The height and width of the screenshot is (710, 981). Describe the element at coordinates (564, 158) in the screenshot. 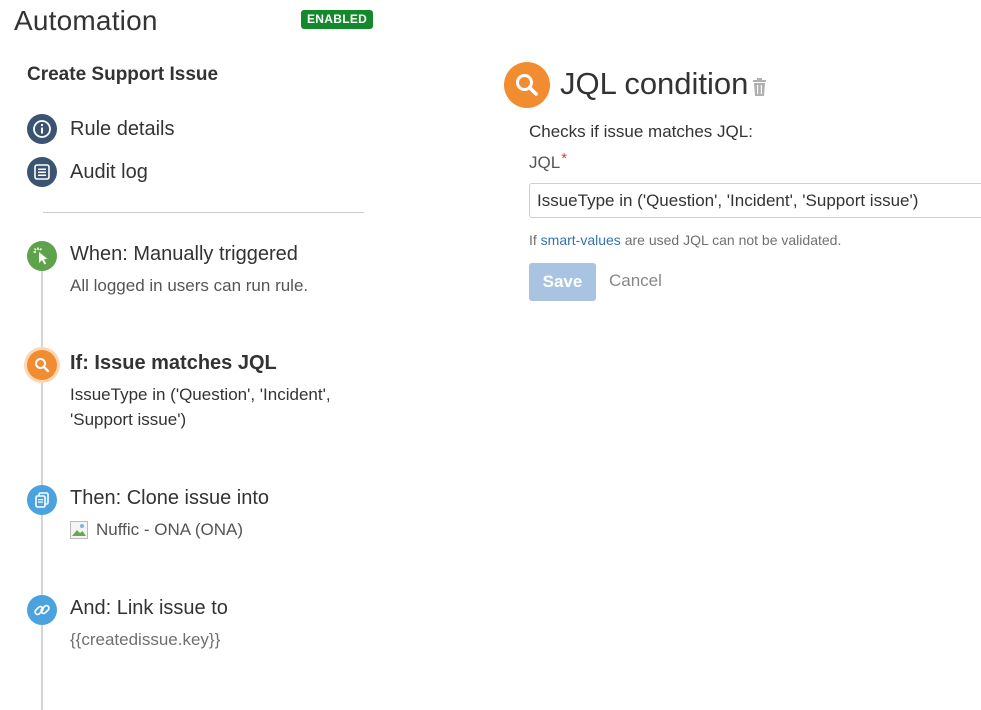

I see `required-marker: *` at that location.